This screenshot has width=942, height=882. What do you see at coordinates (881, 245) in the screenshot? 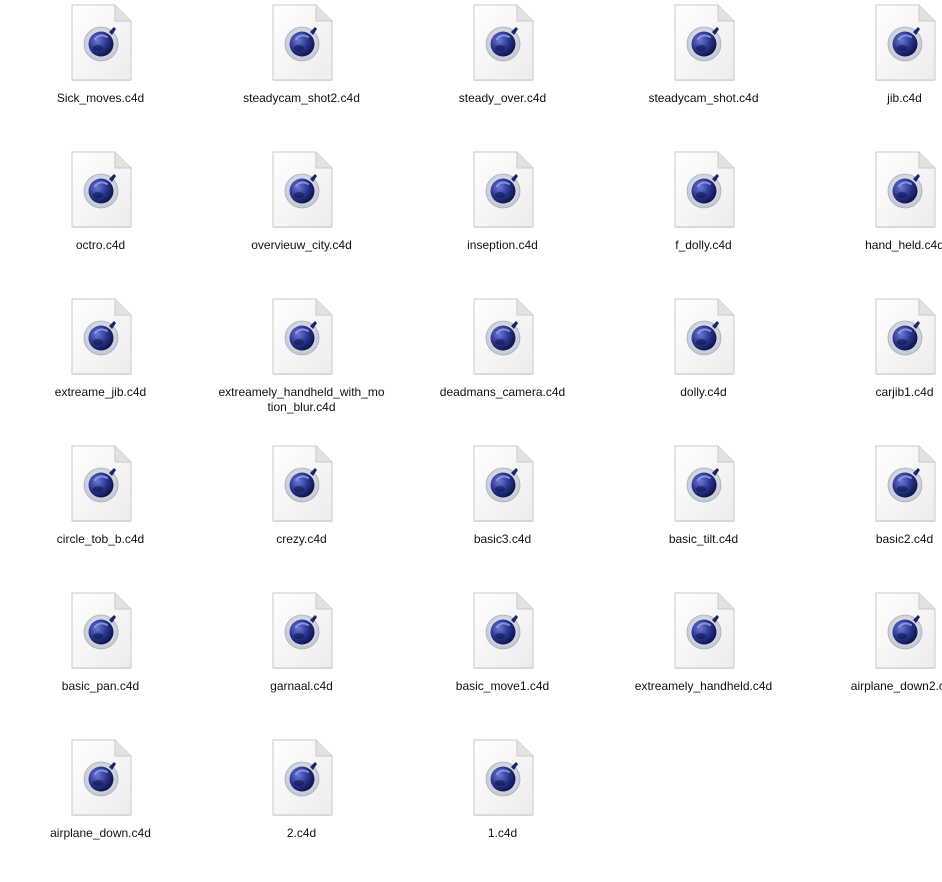
I see `file-name-label: hand_held.c4d` at bounding box center [881, 245].